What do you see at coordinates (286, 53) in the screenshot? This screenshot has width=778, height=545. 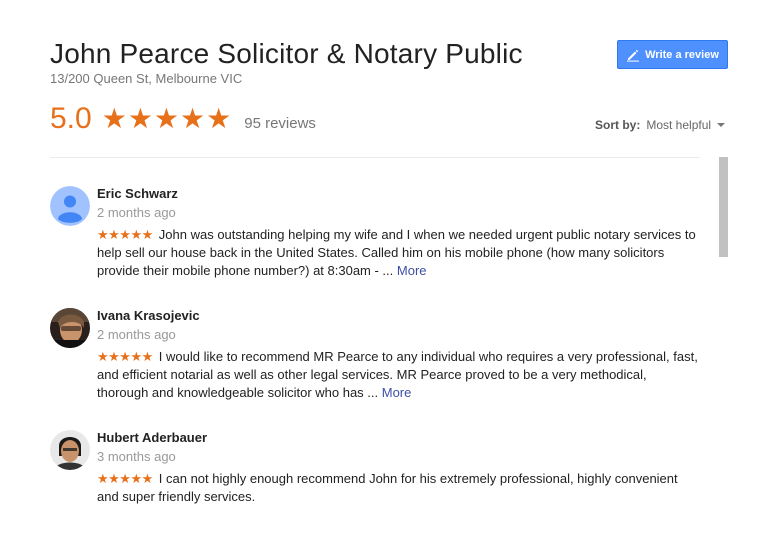 I see `business-title: John Pearce Solicitor & Notary Public` at bounding box center [286, 53].